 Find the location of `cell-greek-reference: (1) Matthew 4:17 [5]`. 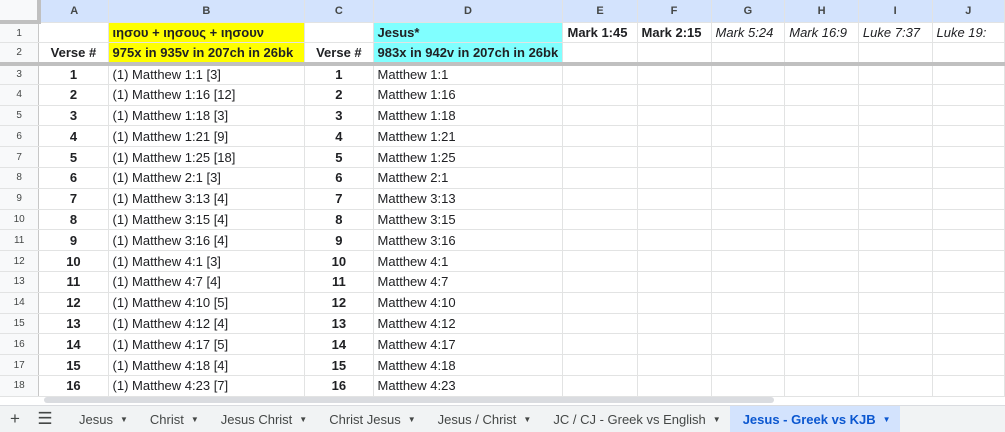

cell-greek-reference: (1) Matthew 4:17 [5] is located at coordinates (207, 344).